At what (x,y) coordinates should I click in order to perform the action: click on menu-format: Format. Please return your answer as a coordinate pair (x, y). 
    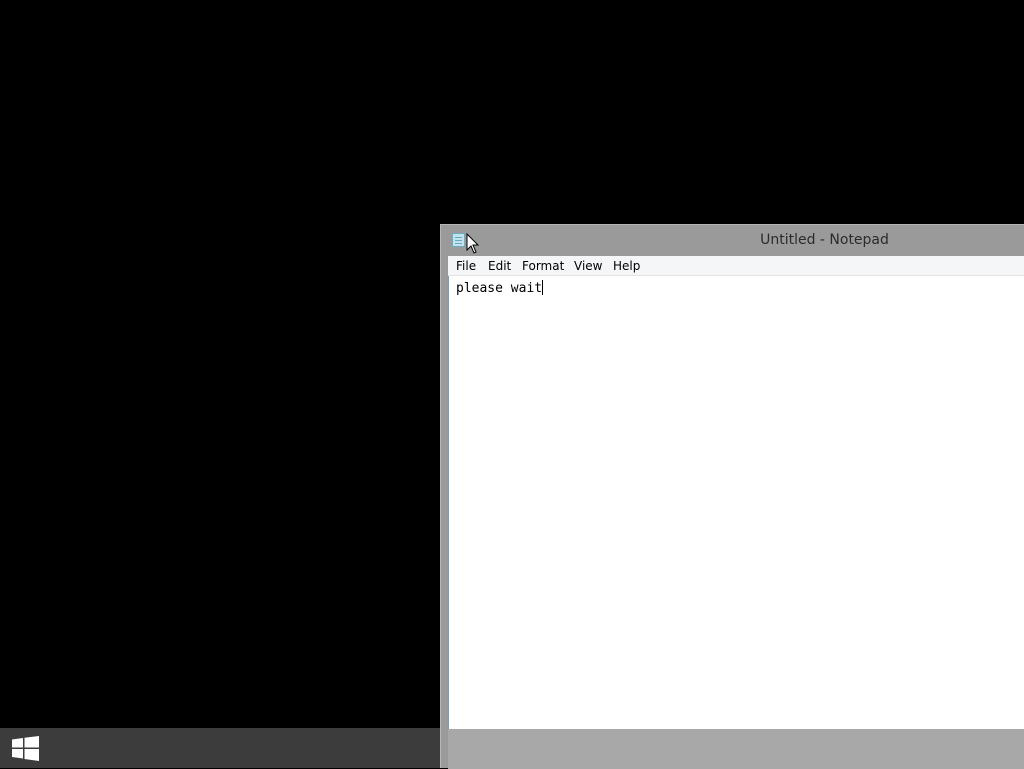
    Looking at the image, I should click on (543, 266).